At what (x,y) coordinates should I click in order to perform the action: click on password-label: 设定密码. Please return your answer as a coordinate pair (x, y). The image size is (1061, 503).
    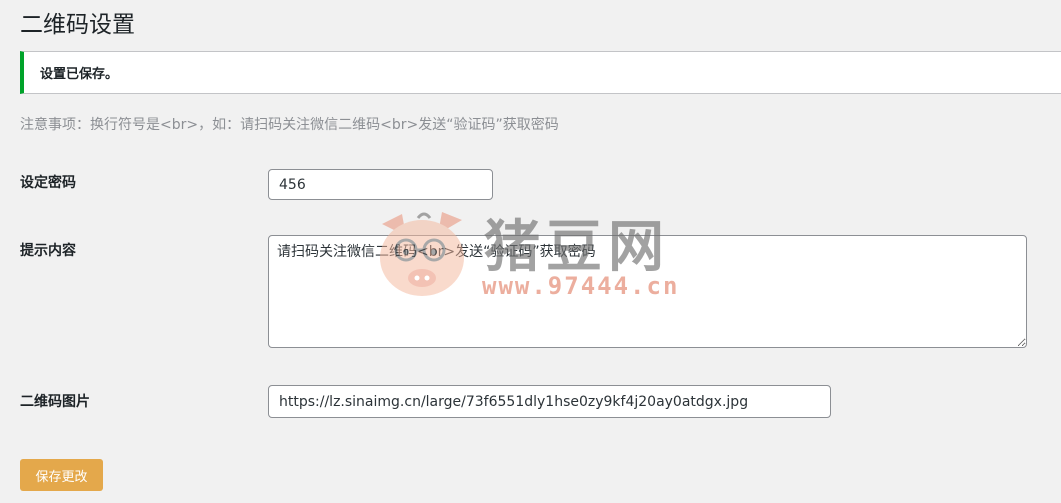
    Looking at the image, I should click on (48, 183).